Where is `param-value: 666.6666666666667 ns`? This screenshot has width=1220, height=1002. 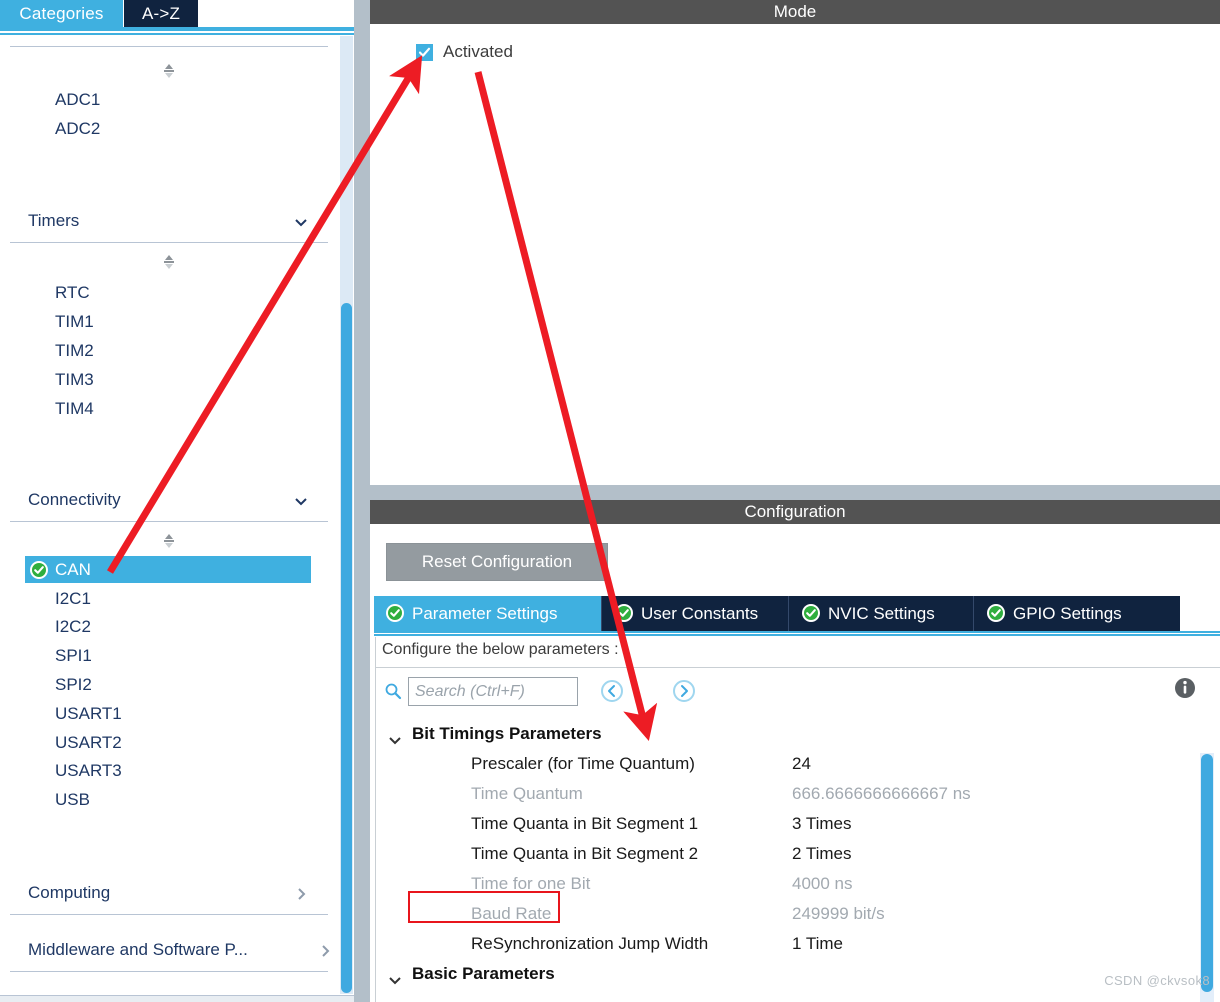 param-value: 666.6666666666667 ns is located at coordinates (881, 793).